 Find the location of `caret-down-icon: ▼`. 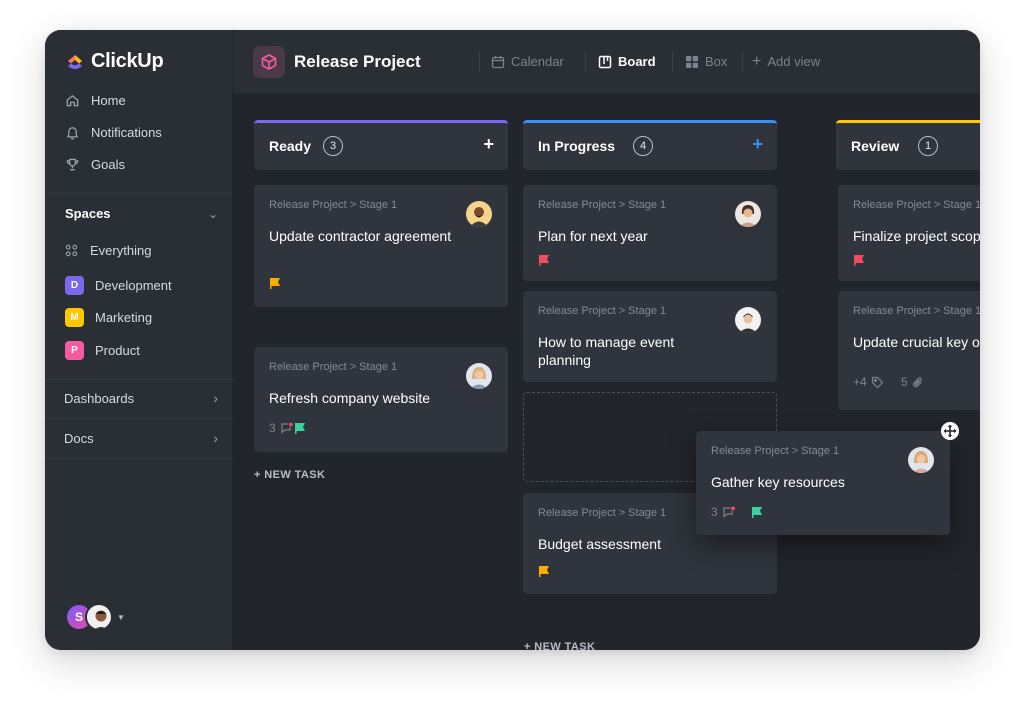

caret-down-icon: ▼ is located at coordinates (121, 617).